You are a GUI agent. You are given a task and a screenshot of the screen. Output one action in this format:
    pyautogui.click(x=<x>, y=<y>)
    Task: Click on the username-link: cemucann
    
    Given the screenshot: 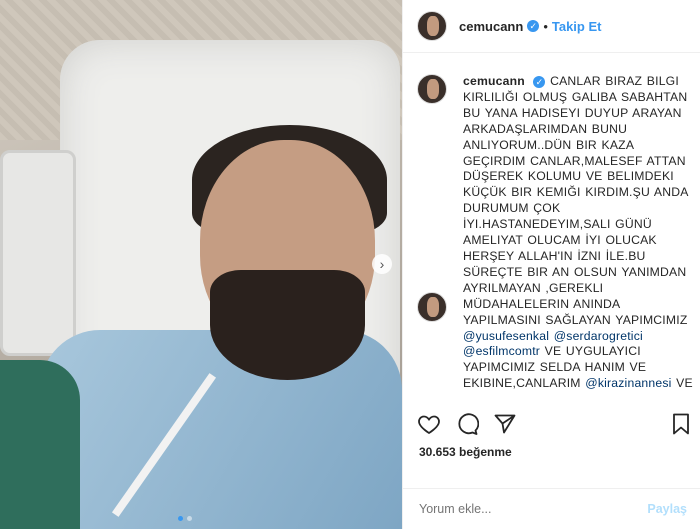 What is the action you would take?
    pyautogui.click(x=491, y=26)
    